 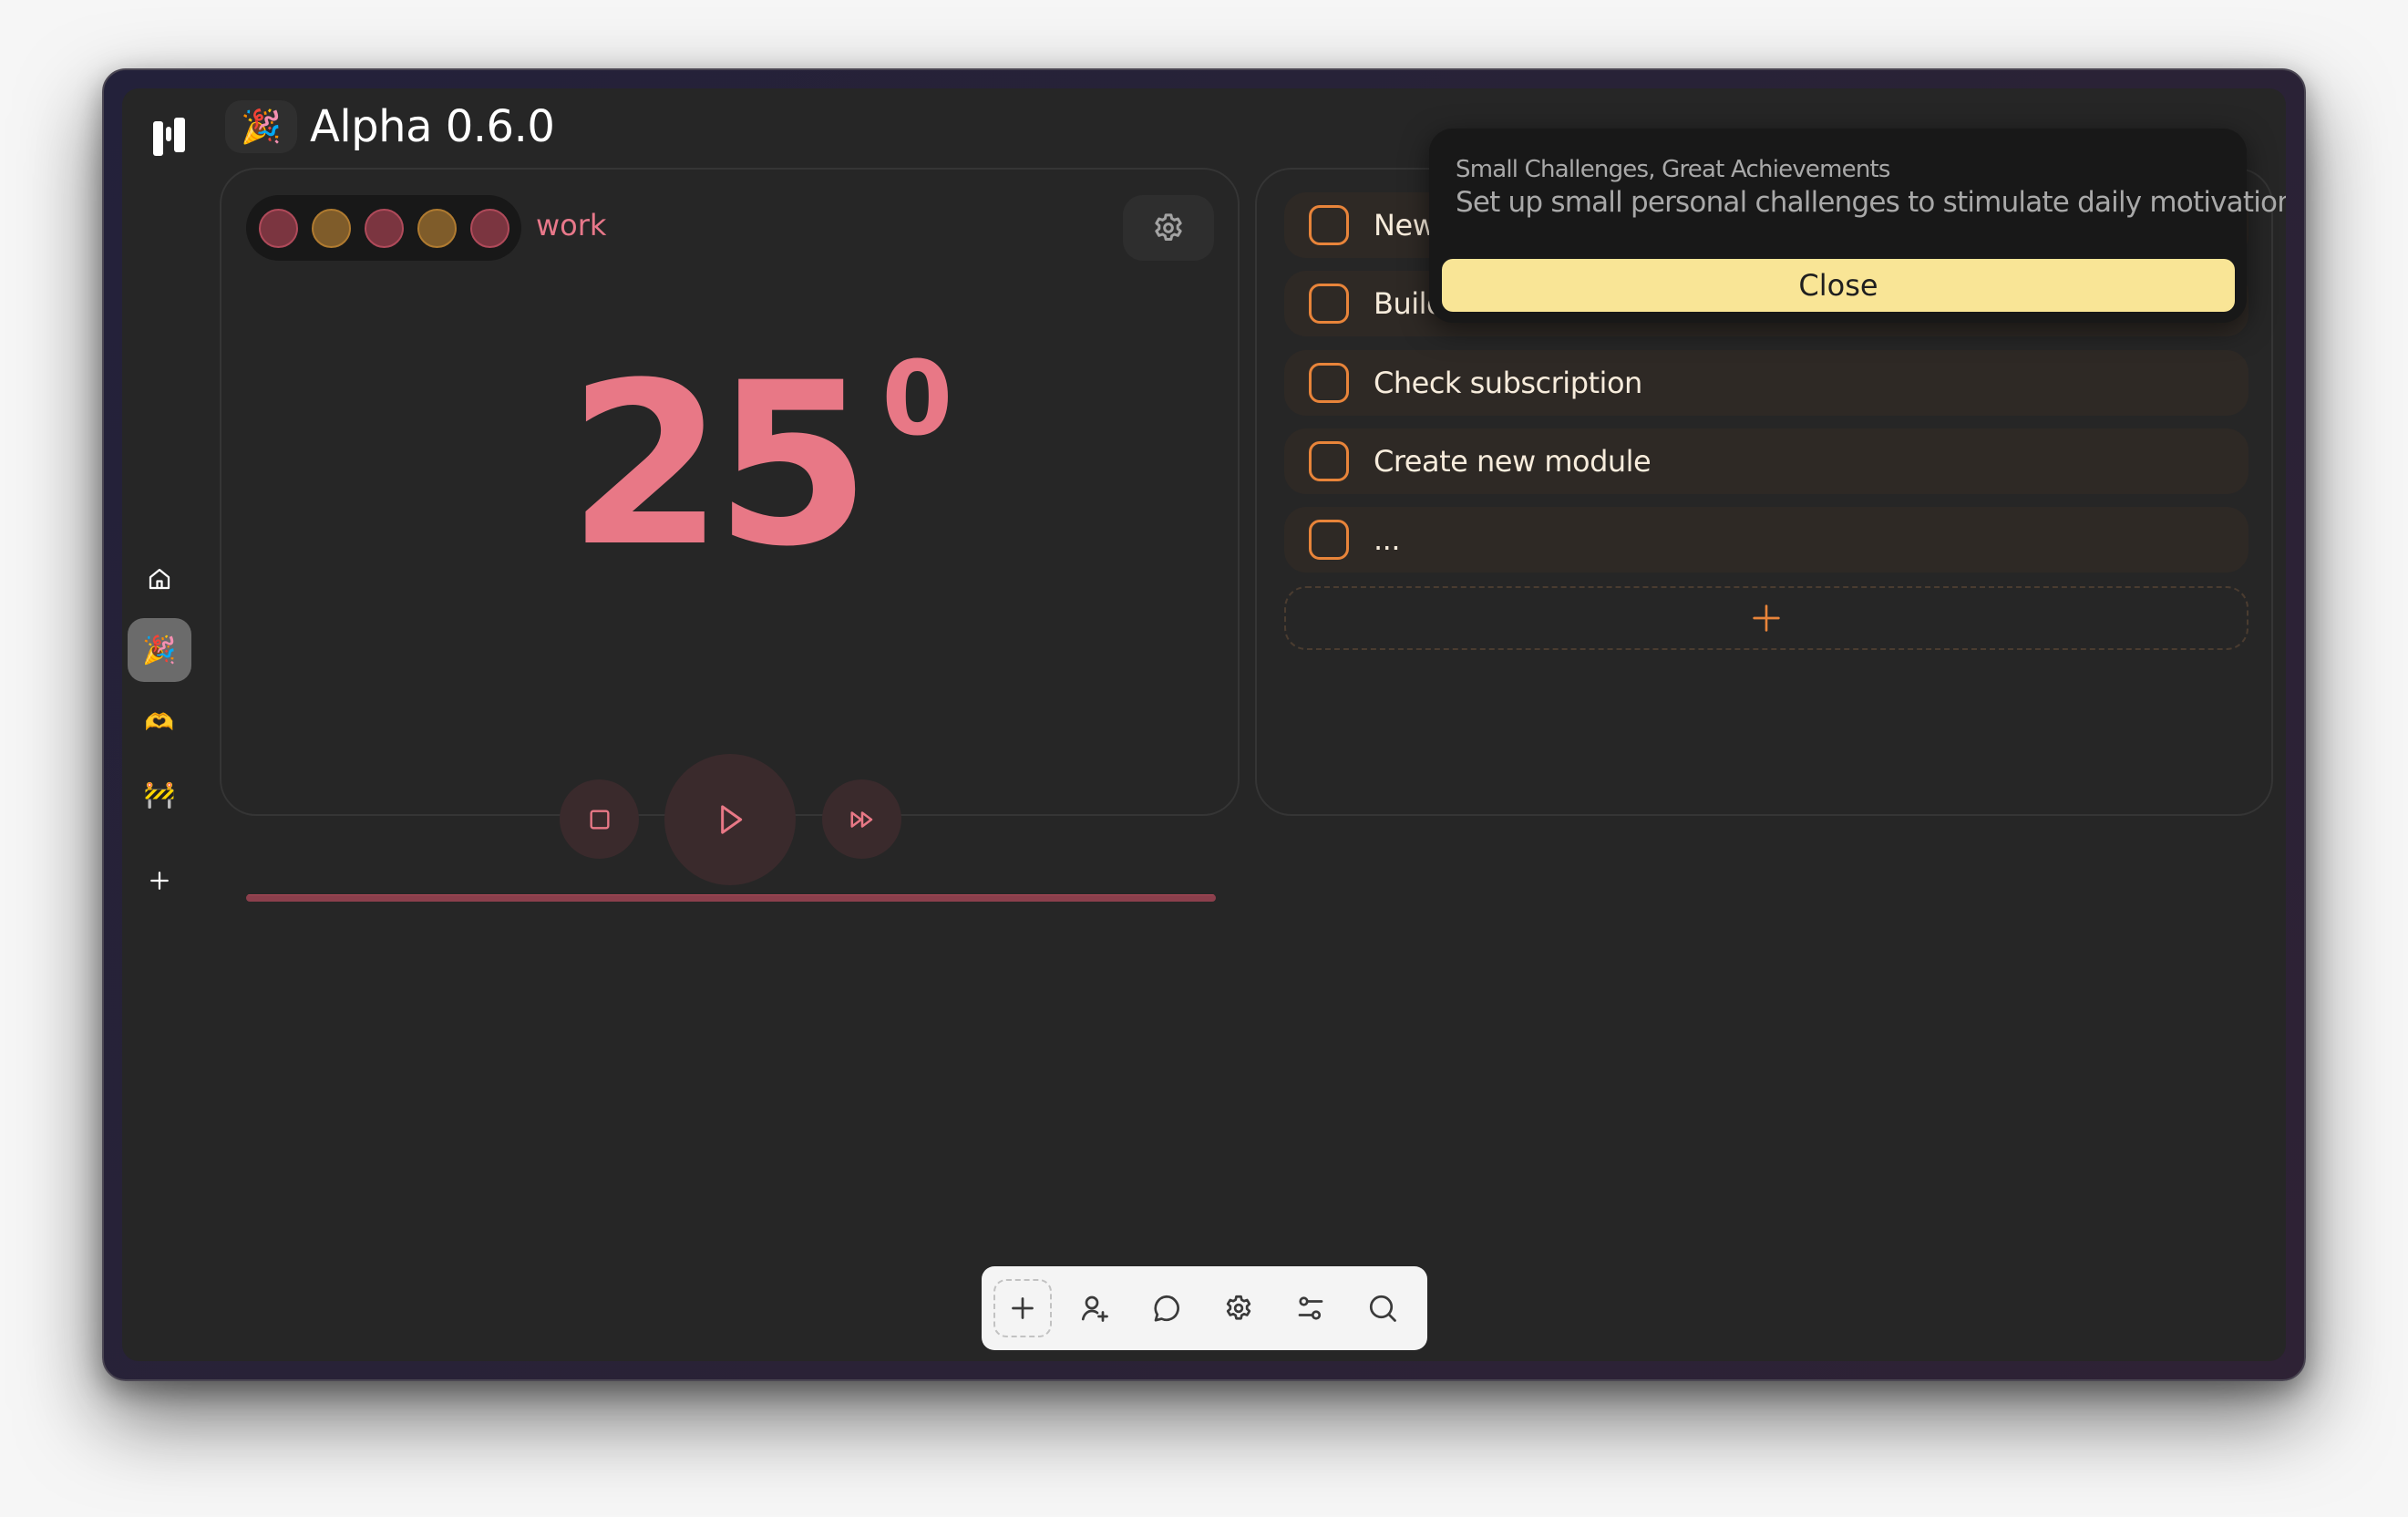 I want to click on skip-button, so click(x=862, y=819).